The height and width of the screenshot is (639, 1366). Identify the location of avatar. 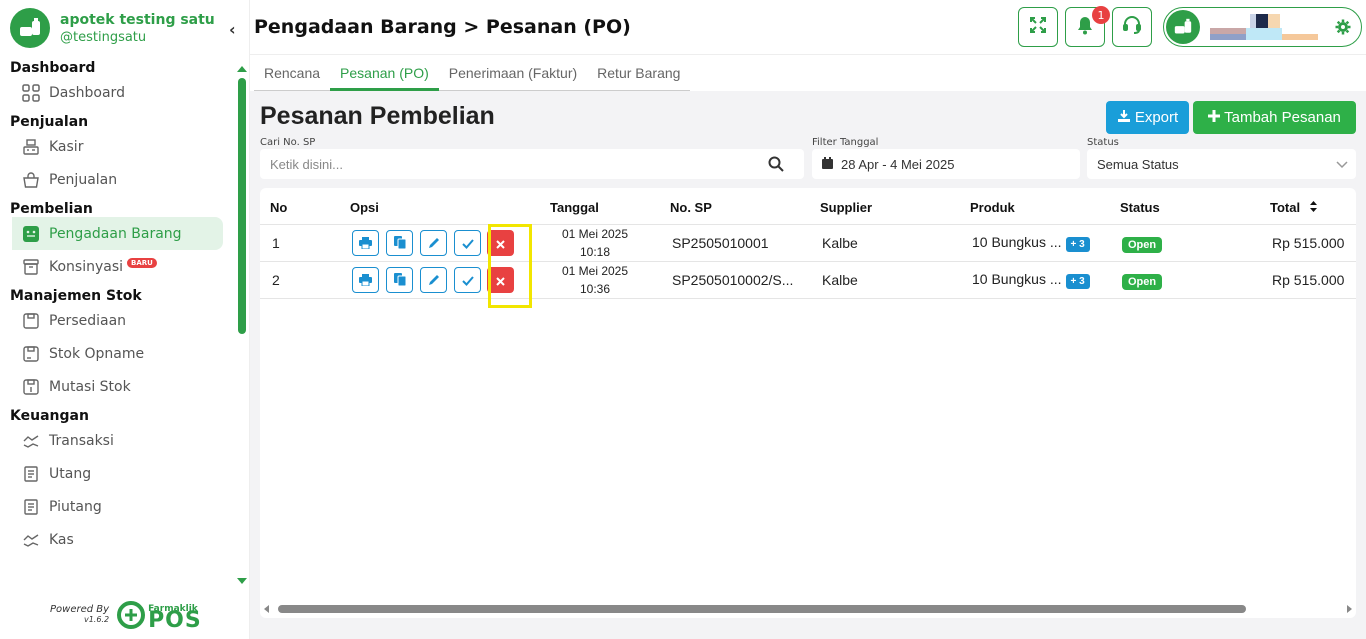
(1183, 27).